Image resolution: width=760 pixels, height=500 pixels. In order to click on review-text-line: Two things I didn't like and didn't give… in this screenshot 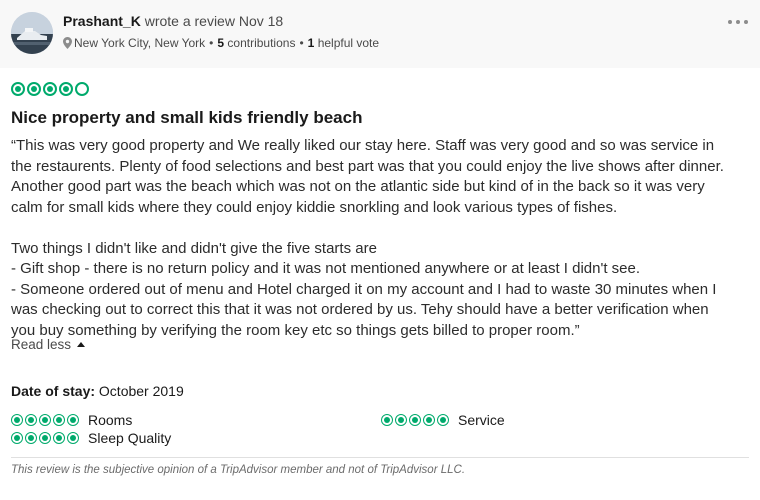, I will do `click(194, 248)`.